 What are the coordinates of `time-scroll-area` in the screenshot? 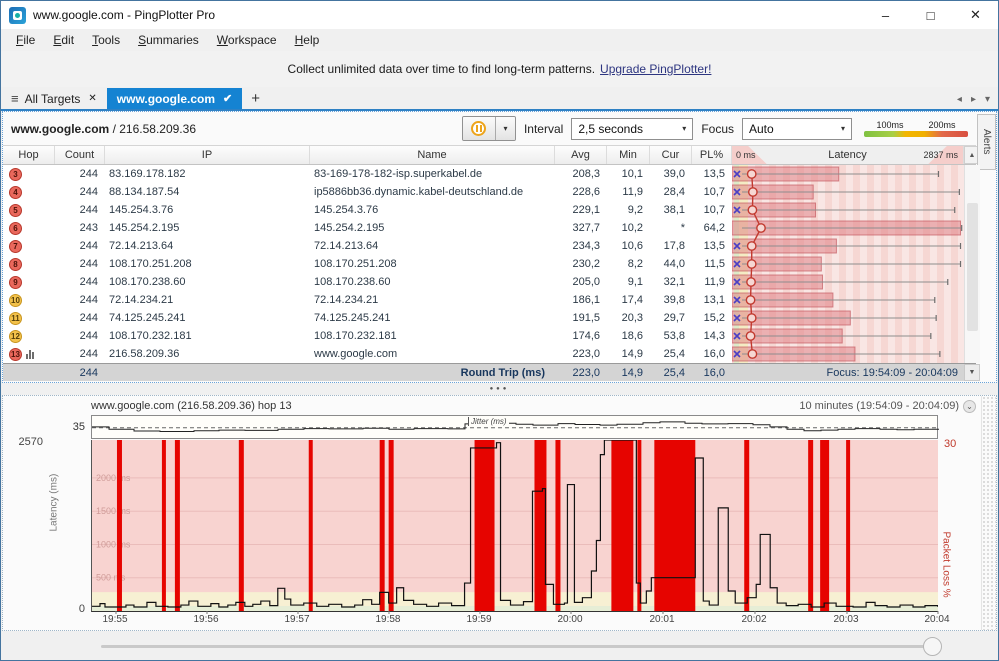 It's located at (499, 645).